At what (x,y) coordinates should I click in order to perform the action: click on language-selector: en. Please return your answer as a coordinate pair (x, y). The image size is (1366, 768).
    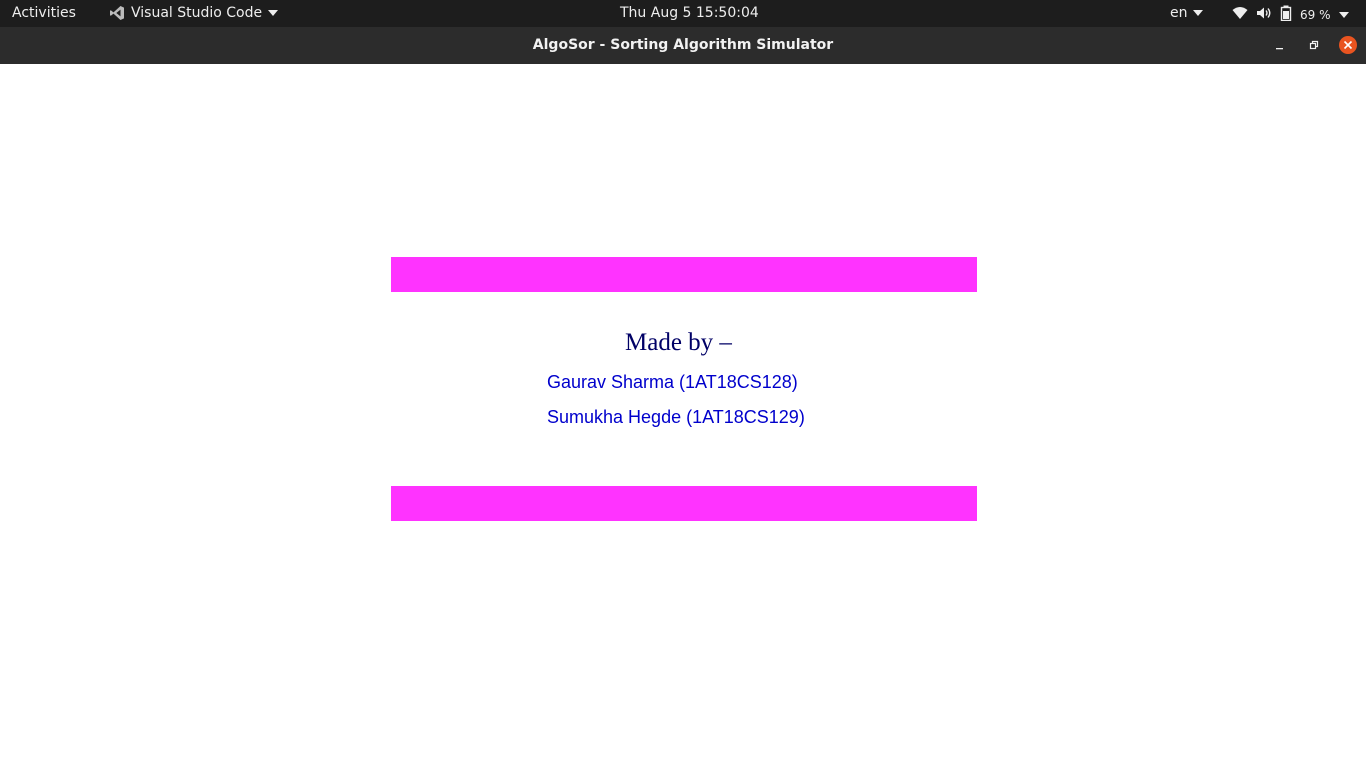
    Looking at the image, I should click on (1186, 13).